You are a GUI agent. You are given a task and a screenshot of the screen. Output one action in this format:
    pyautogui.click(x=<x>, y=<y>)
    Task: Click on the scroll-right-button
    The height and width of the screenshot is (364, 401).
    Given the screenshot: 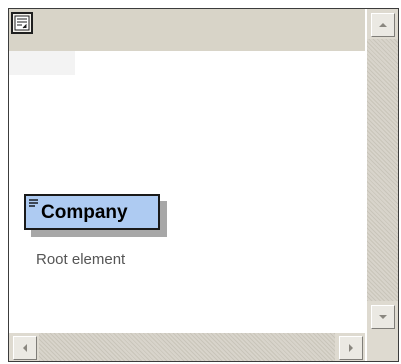 What is the action you would take?
    pyautogui.click(x=351, y=348)
    